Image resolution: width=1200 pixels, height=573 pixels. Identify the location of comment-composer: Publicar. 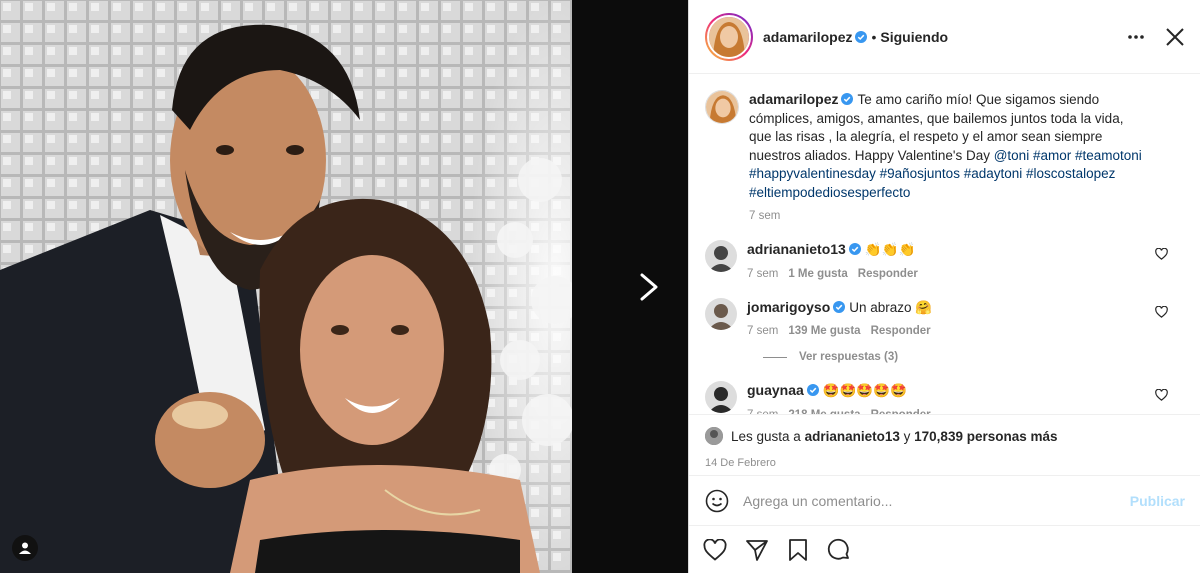
(944, 500).